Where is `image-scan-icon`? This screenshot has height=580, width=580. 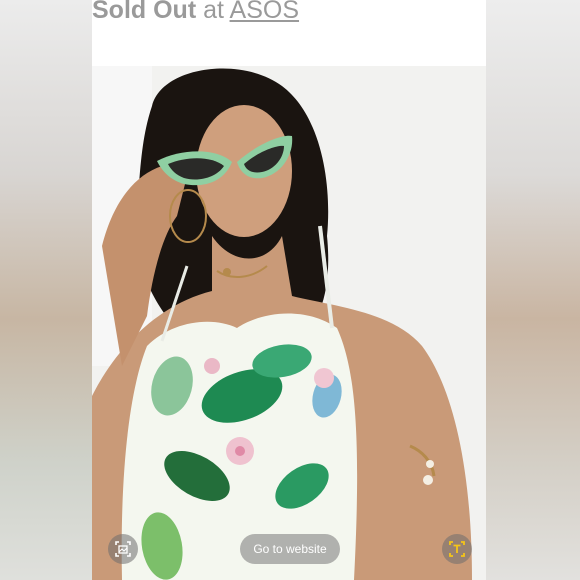 image-scan-icon is located at coordinates (123, 549).